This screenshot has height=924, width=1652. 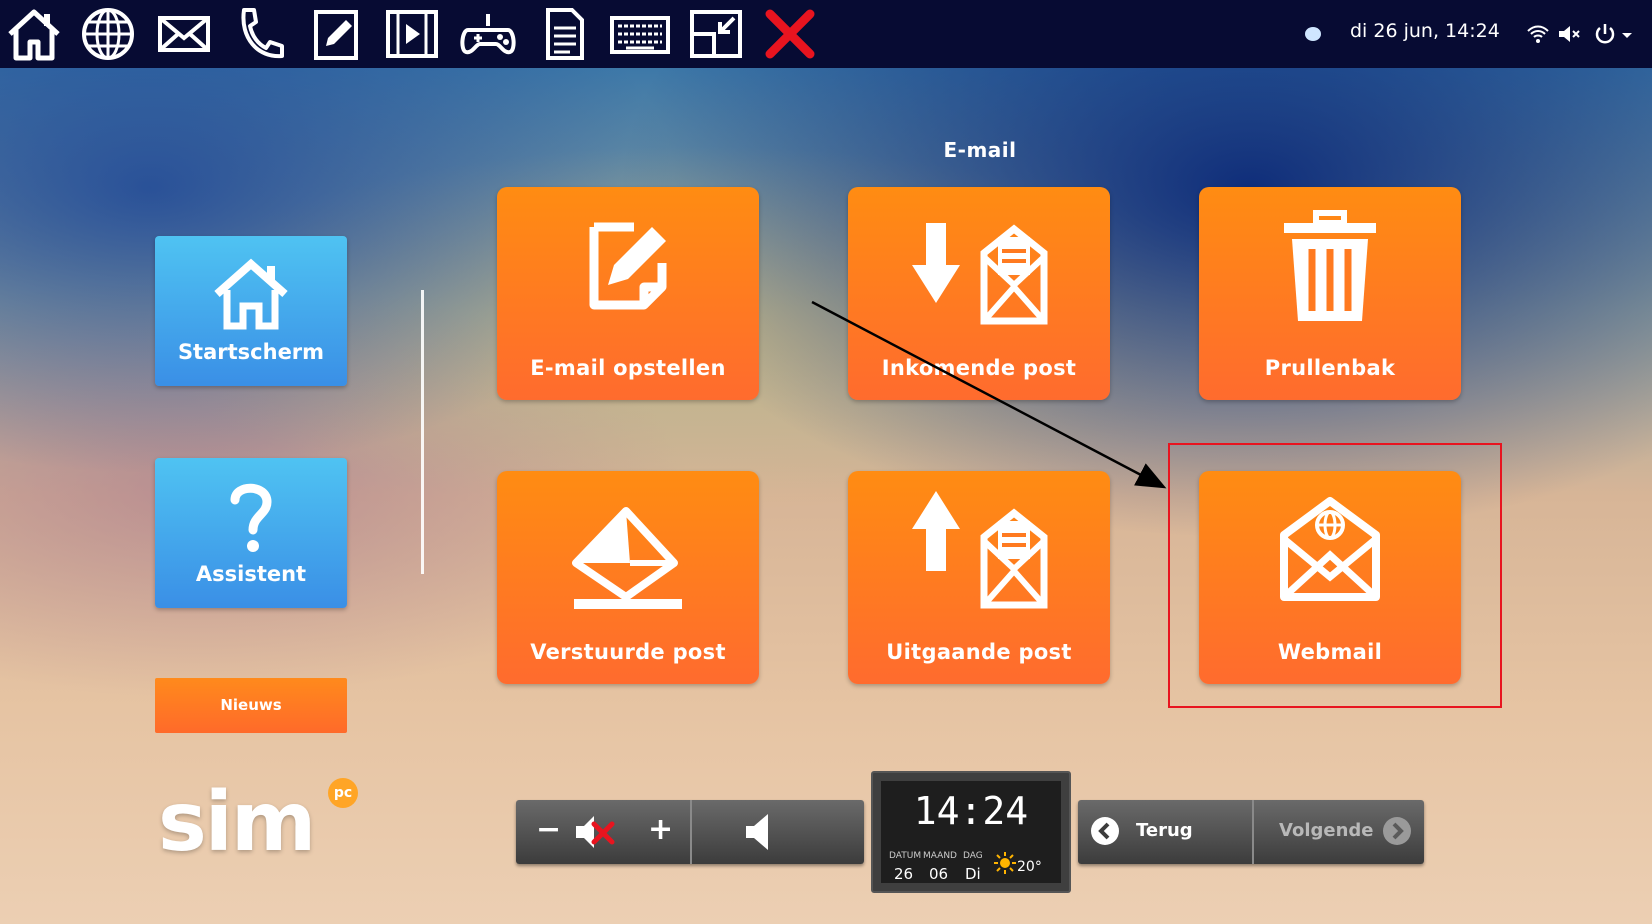 I want to click on clock-display: 14:24 DATUM MAAND DAG 26 06 Di 20°, so click(x=971, y=832).